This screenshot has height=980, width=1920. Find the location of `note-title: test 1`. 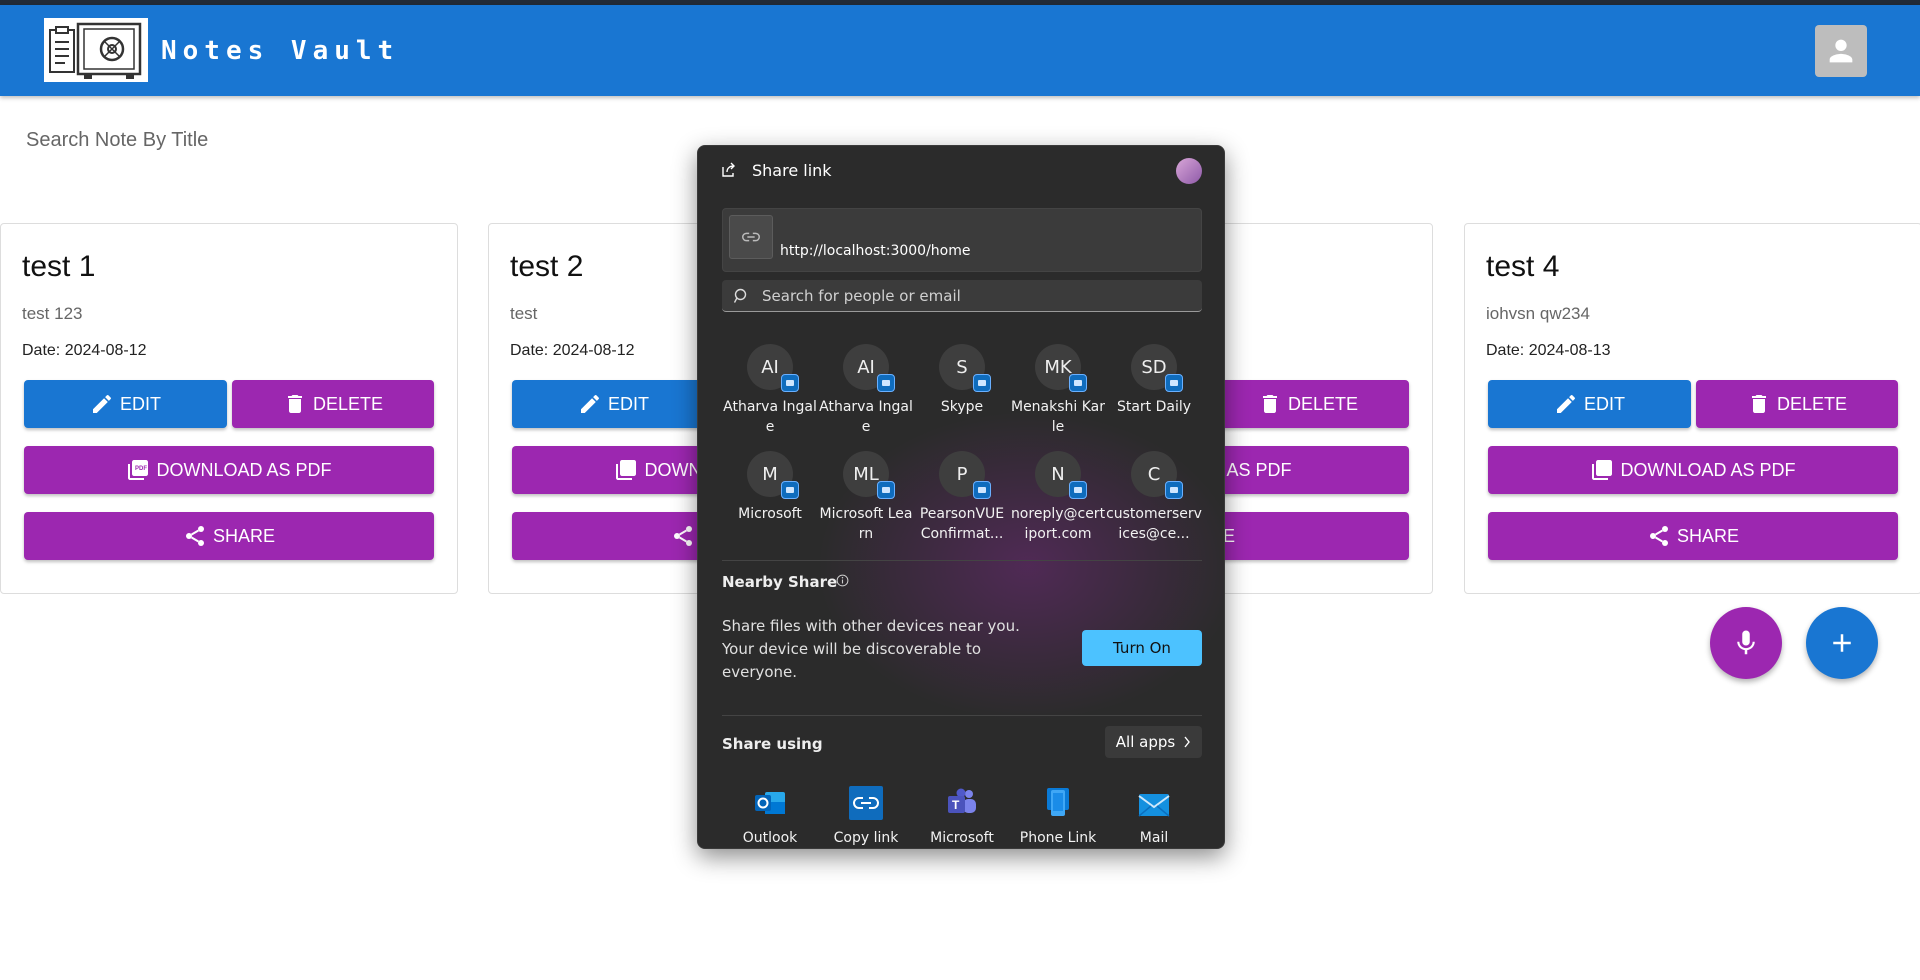

note-title: test 1 is located at coordinates (59, 266).